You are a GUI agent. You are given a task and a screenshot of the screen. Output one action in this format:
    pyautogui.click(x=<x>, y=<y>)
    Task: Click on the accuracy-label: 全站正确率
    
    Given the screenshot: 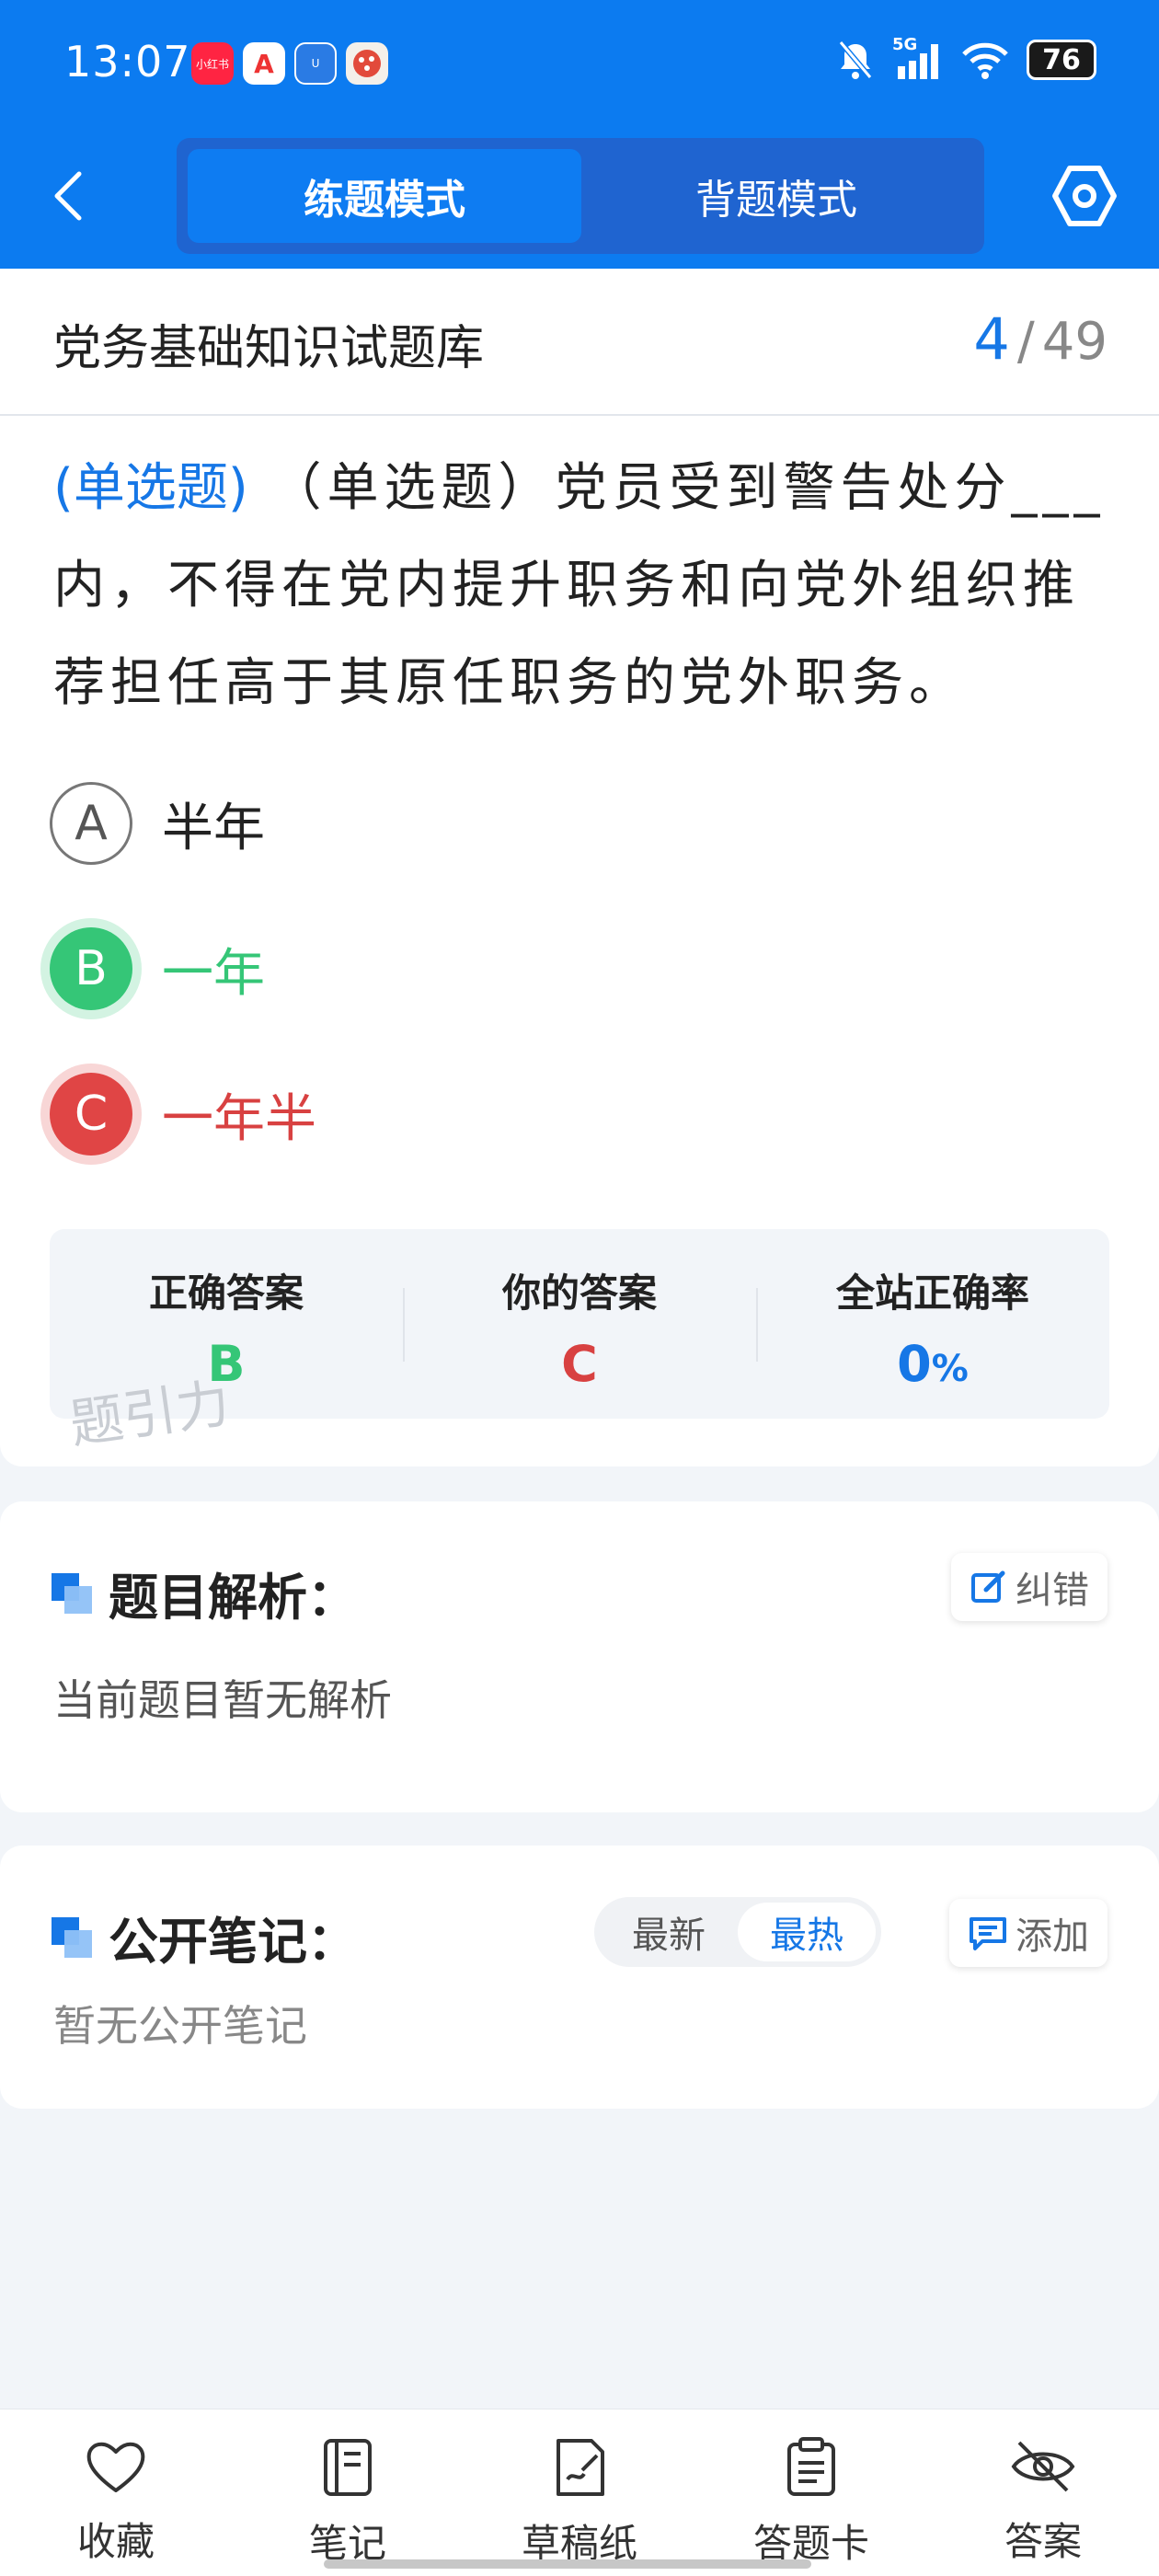 What is the action you would take?
    pyautogui.click(x=932, y=1293)
    